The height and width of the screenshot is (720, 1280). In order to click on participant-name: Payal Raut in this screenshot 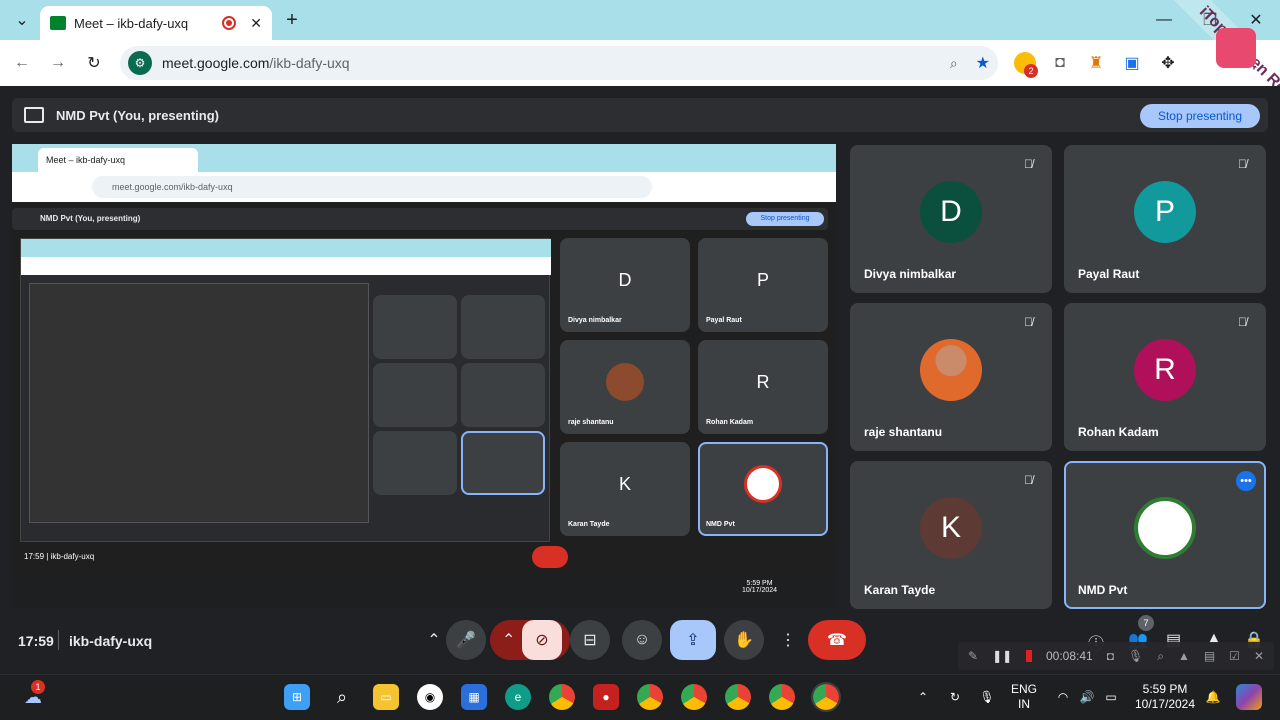, I will do `click(1109, 274)`.